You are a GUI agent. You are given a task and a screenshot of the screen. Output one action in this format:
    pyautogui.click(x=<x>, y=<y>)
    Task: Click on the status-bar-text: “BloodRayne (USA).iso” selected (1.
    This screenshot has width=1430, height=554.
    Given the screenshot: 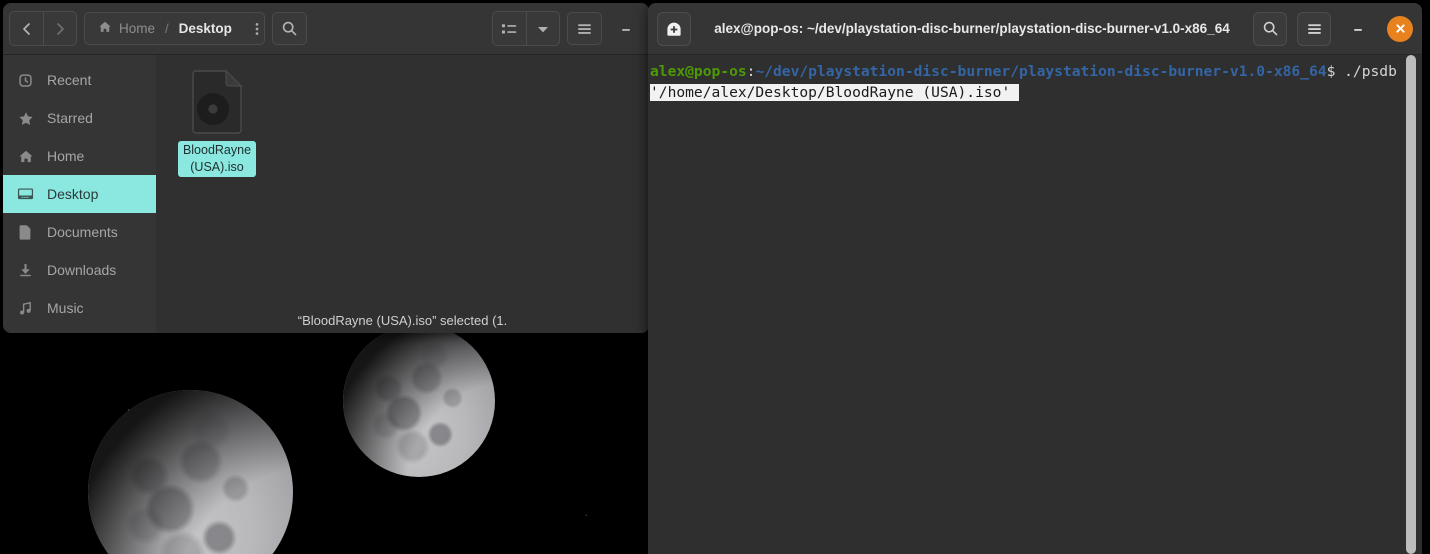 What is the action you would take?
    pyautogui.click(x=402, y=320)
    